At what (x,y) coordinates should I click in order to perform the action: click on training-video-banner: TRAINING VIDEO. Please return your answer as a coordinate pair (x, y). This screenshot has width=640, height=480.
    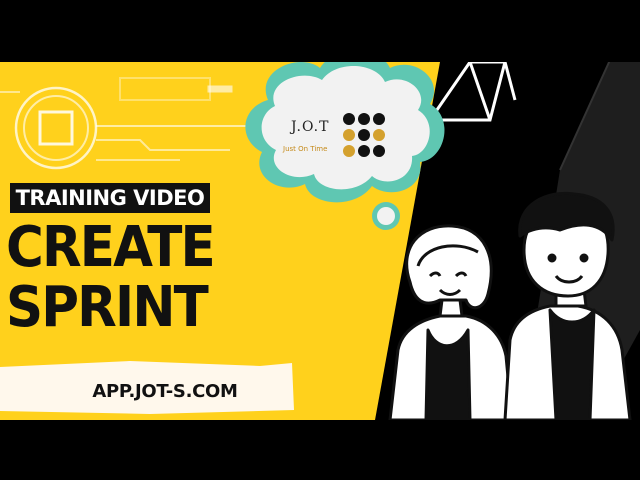
    Looking at the image, I should click on (110, 198).